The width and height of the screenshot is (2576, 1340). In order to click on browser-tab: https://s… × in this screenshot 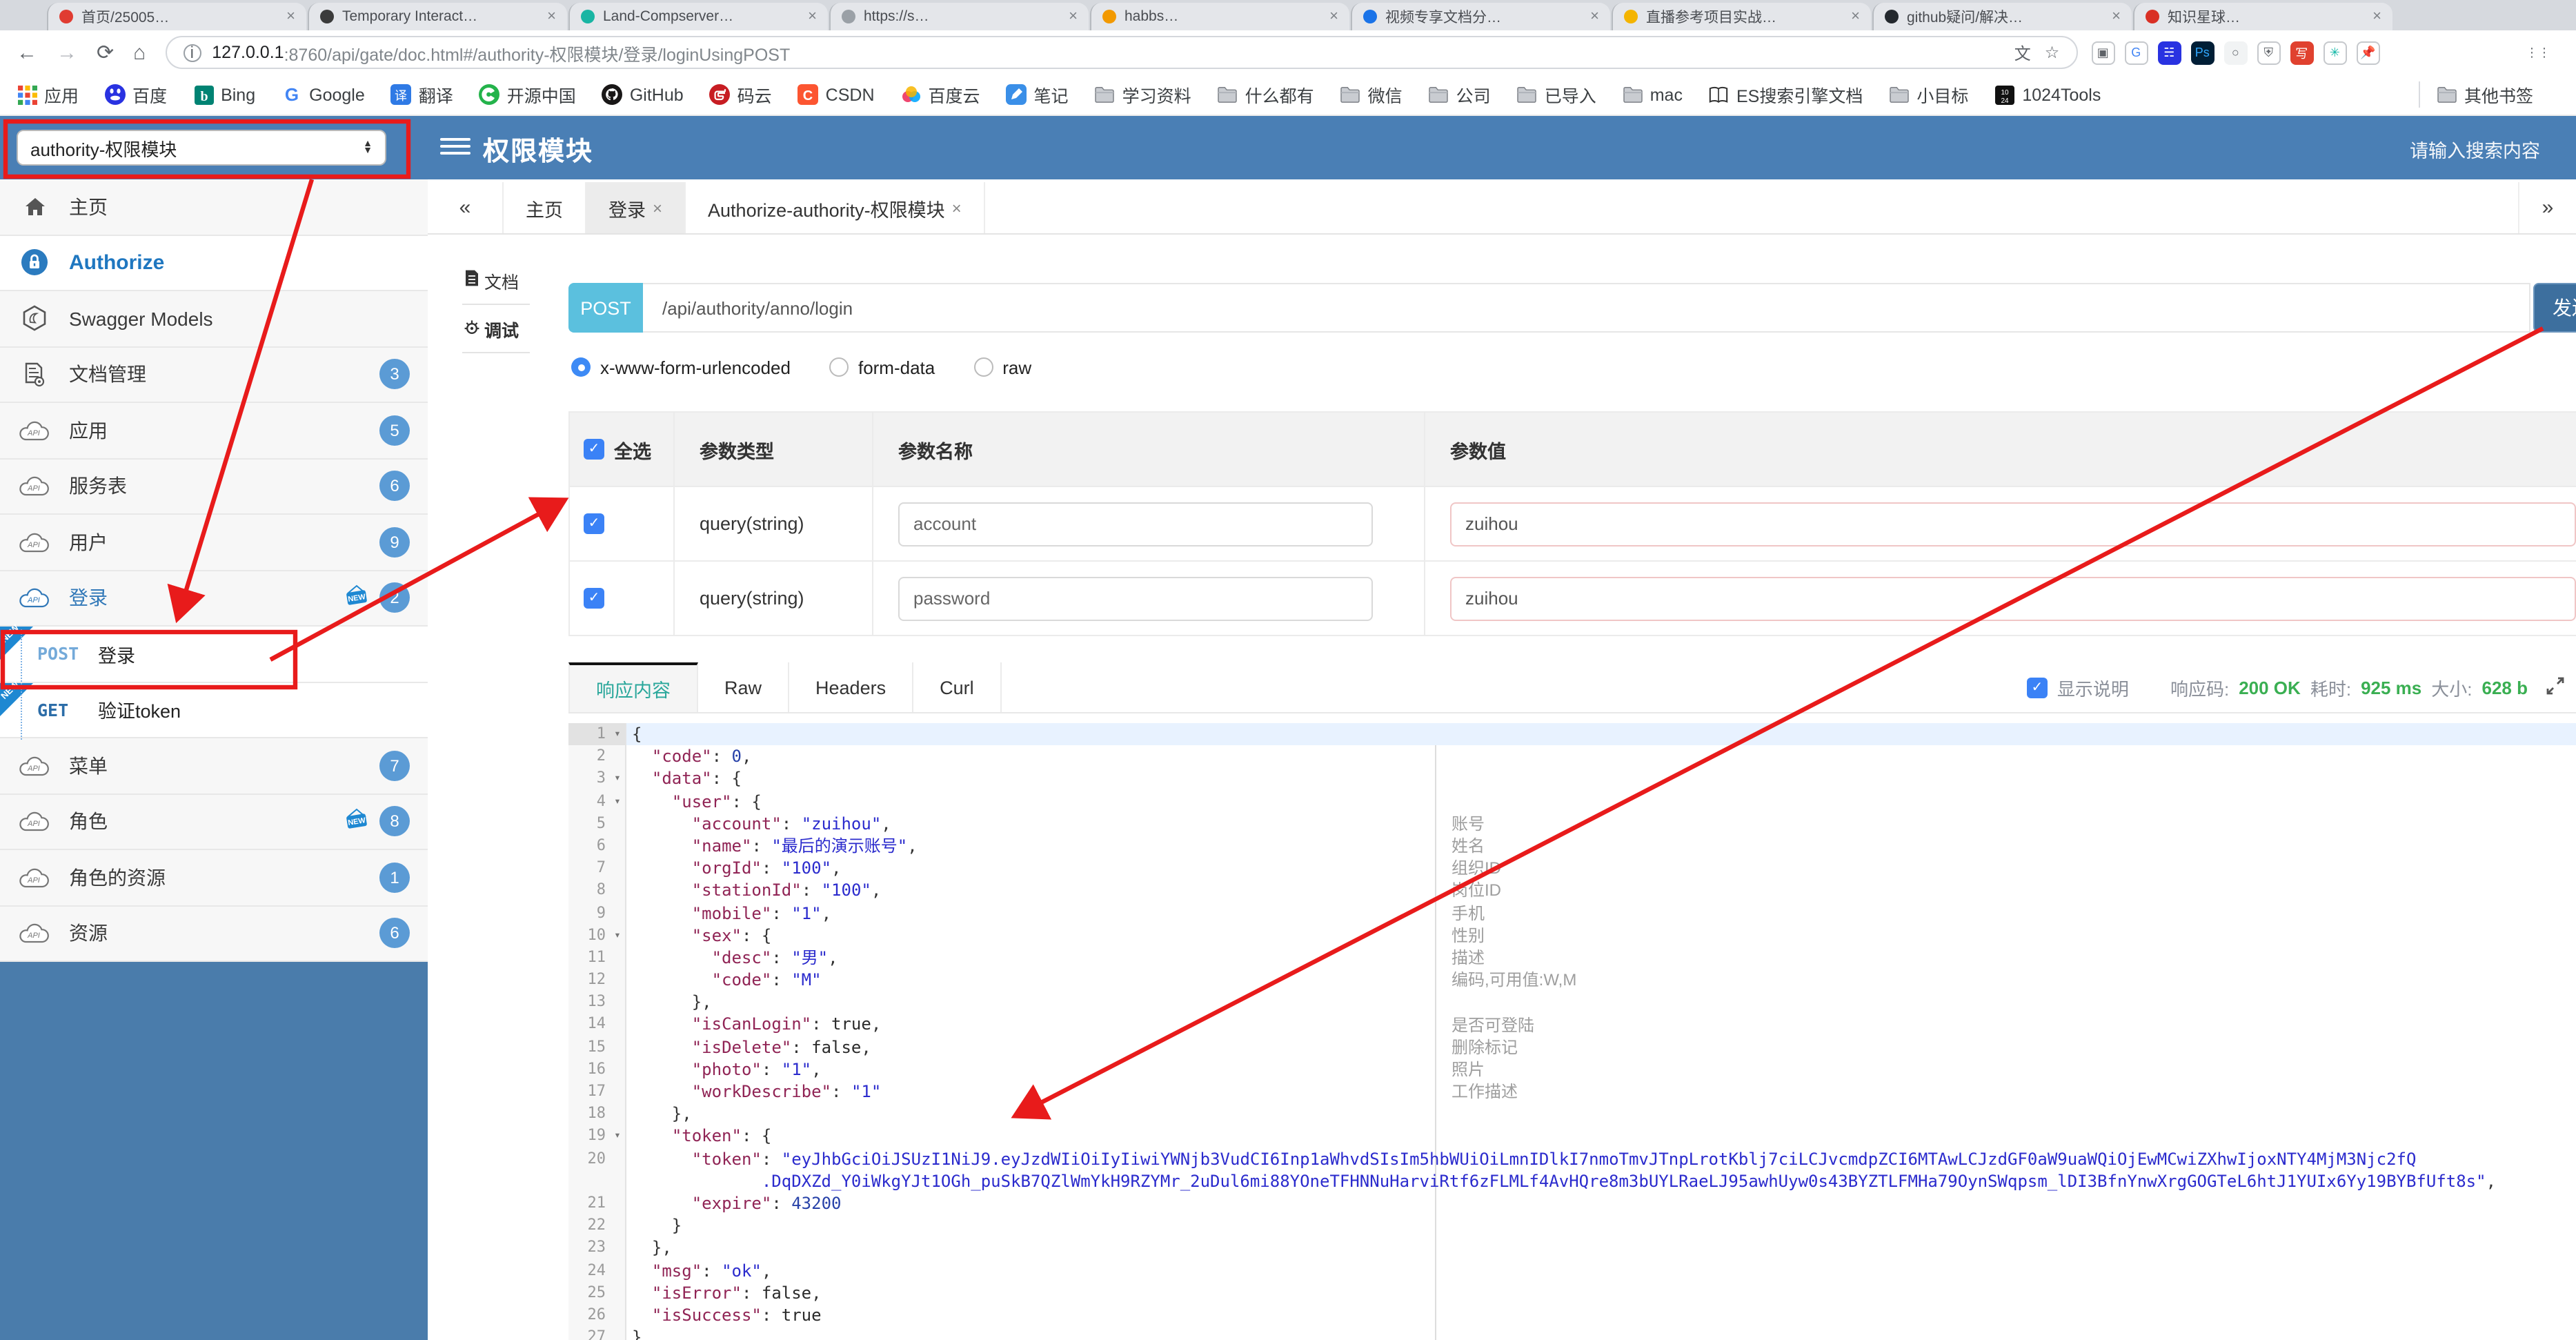, I will do `click(959, 16)`.